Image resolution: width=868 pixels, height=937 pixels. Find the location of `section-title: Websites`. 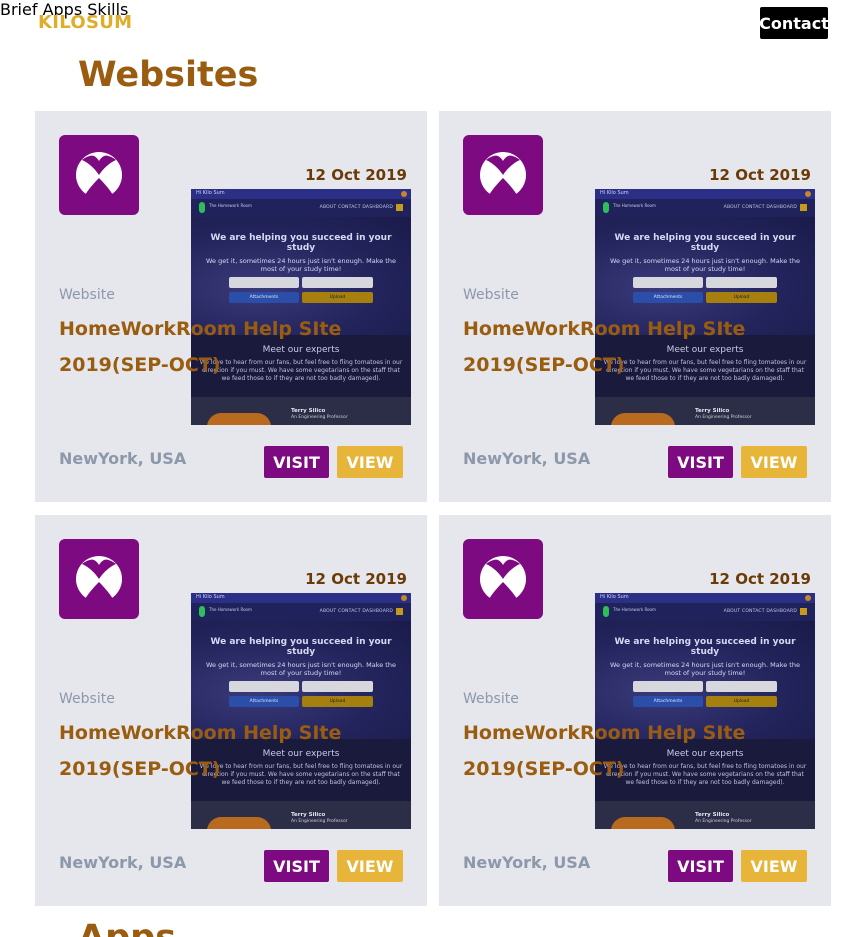

section-title: Websites is located at coordinates (168, 75).